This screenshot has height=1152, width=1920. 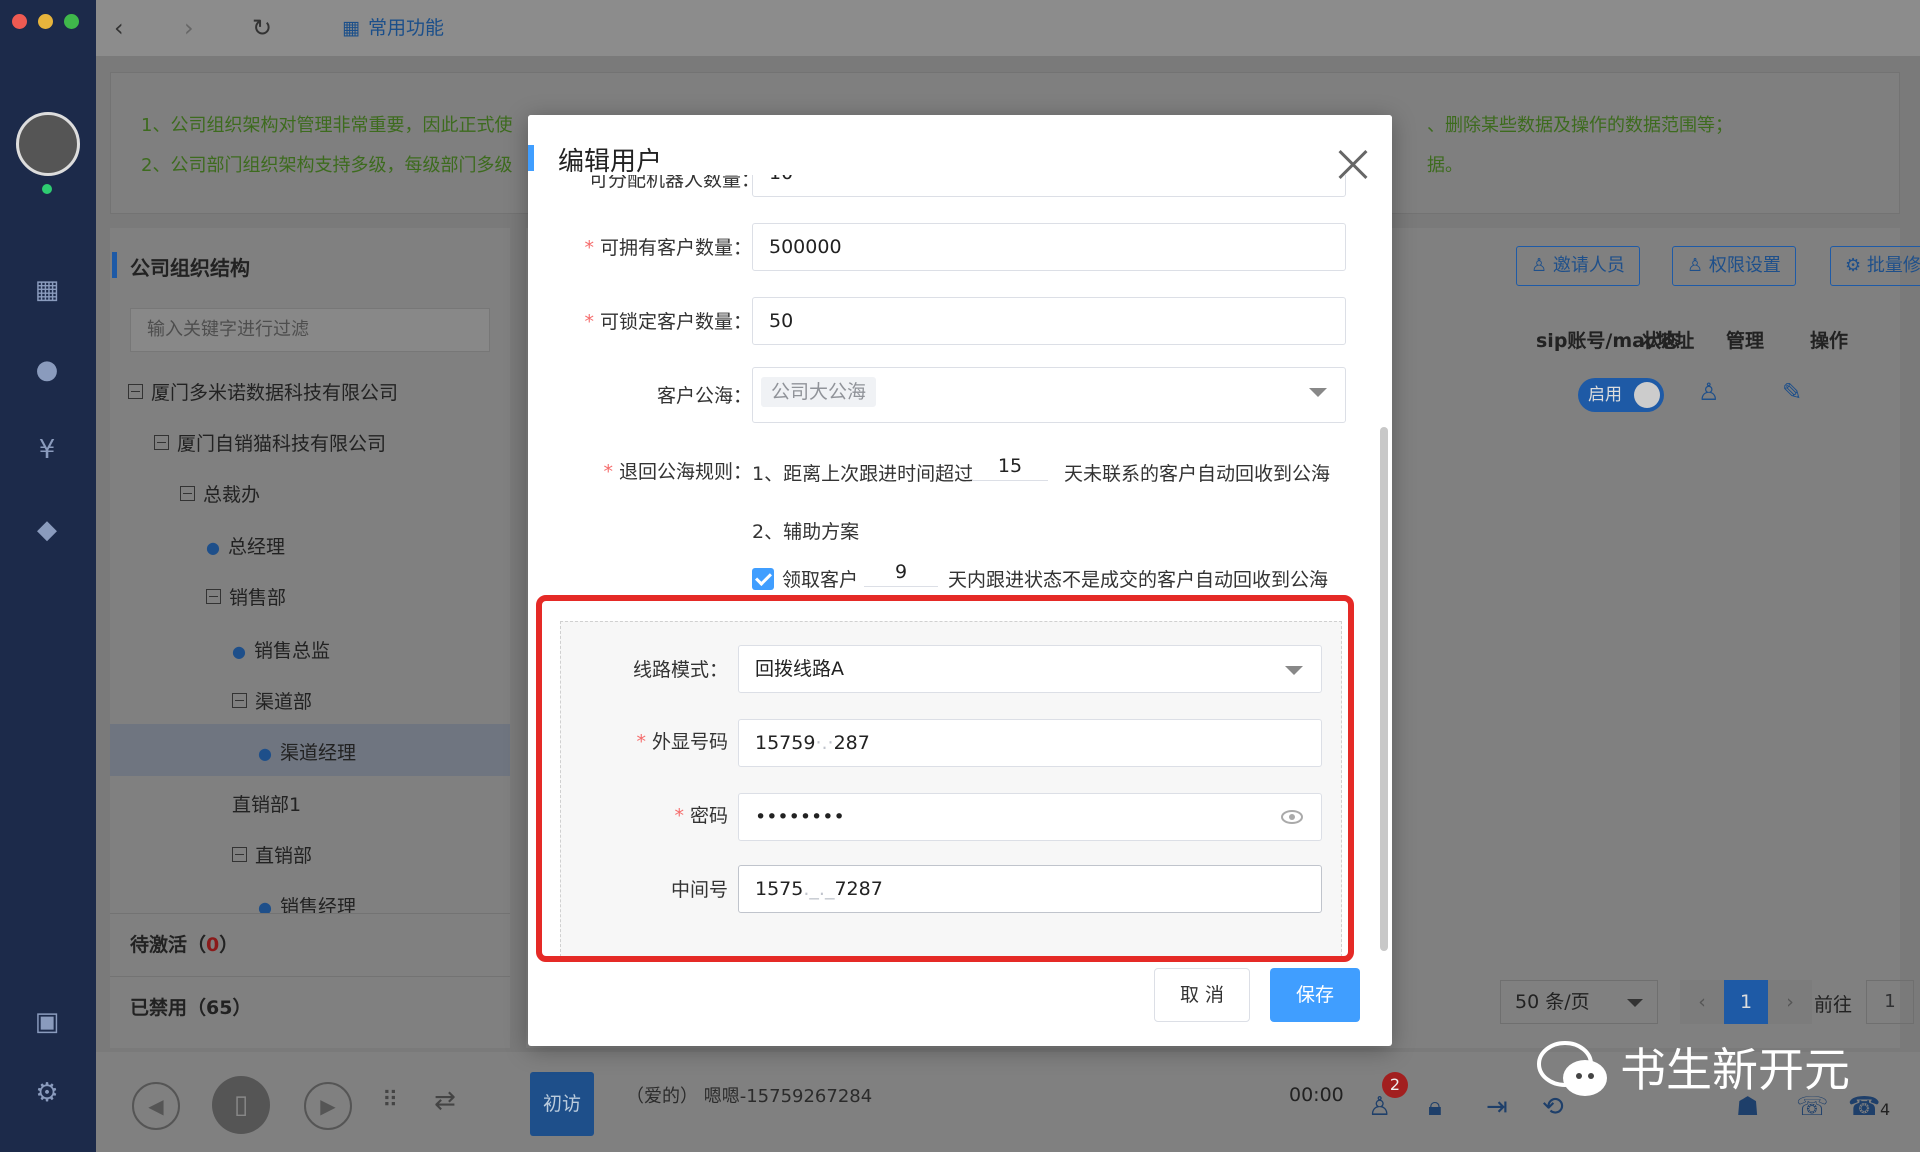 I want to click on pending-activation: 待激活（0）, so click(x=310, y=944).